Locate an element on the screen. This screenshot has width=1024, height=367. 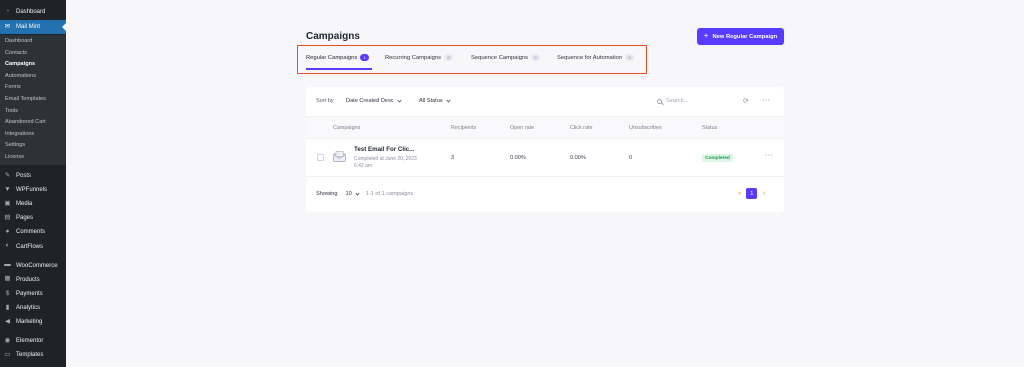
submenu-email-templates: Email Templates is located at coordinates (33, 100).